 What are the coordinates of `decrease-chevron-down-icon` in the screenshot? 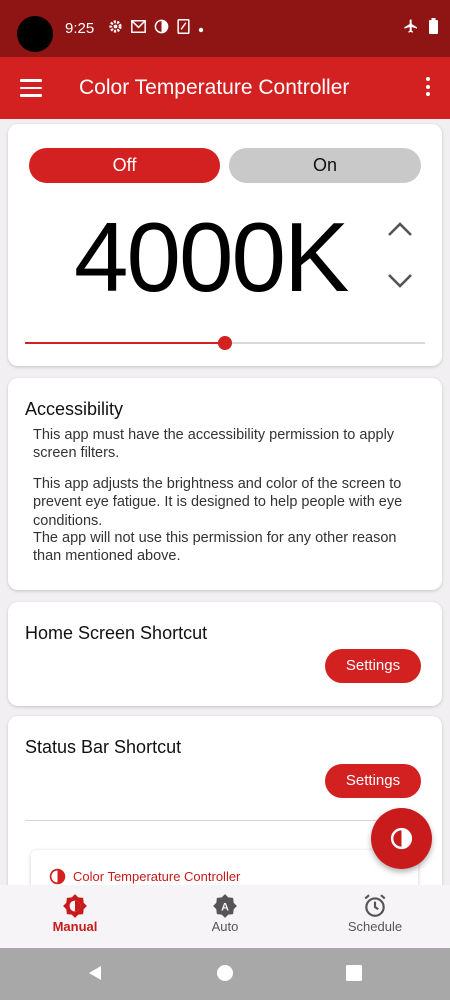 It's located at (400, 283).